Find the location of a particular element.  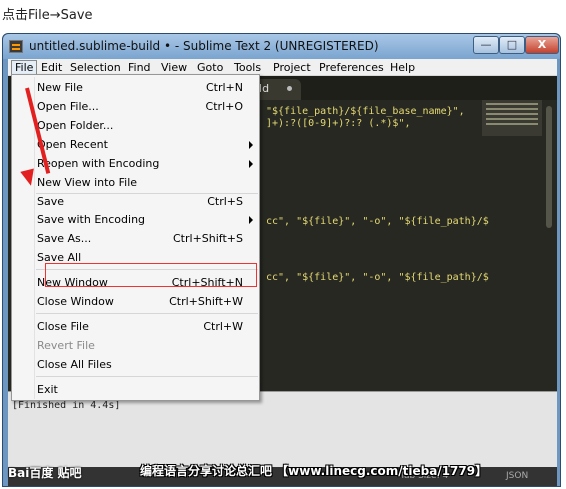

menu-item-close-file: Close File Ctrl+W is located at coordinates (135, 326).